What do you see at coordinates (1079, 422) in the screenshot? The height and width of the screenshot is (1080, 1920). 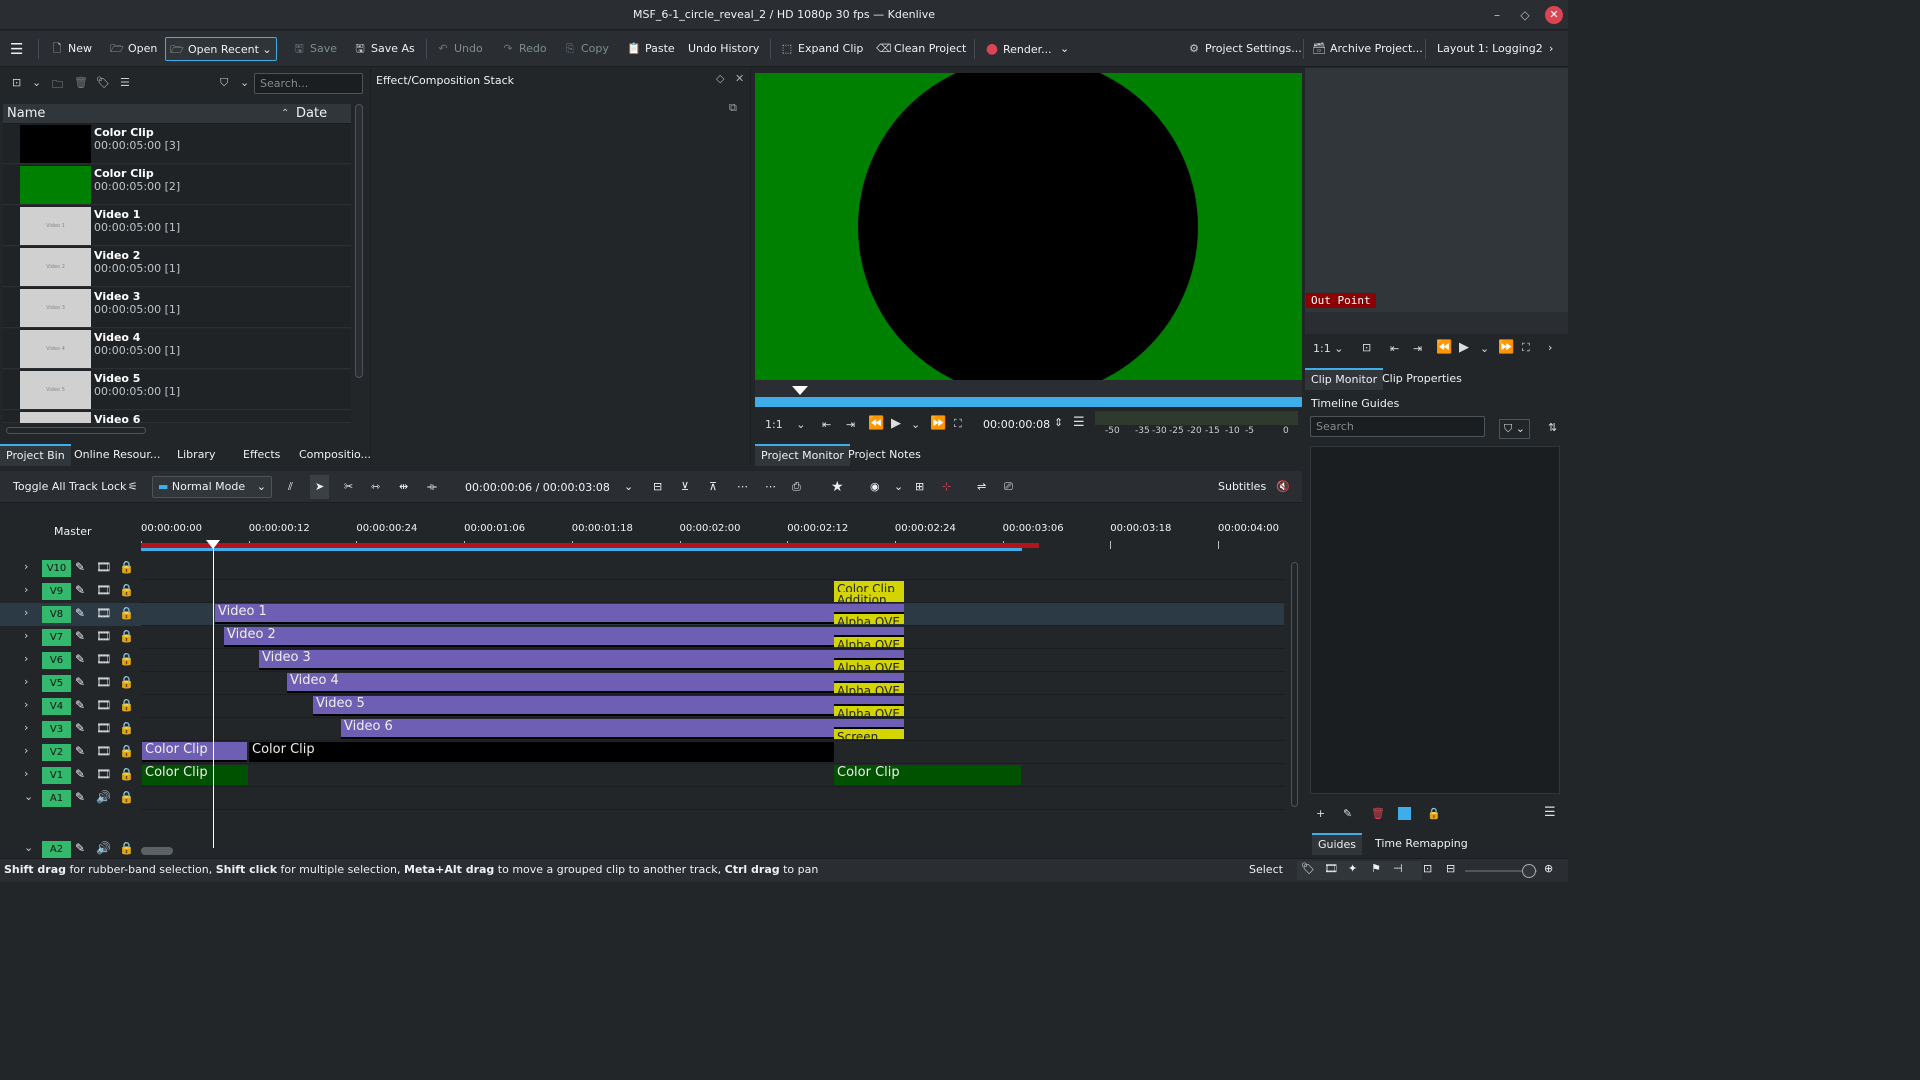 I see `monitor-menu-icon: ☰` at bounding box center [1079, 422].